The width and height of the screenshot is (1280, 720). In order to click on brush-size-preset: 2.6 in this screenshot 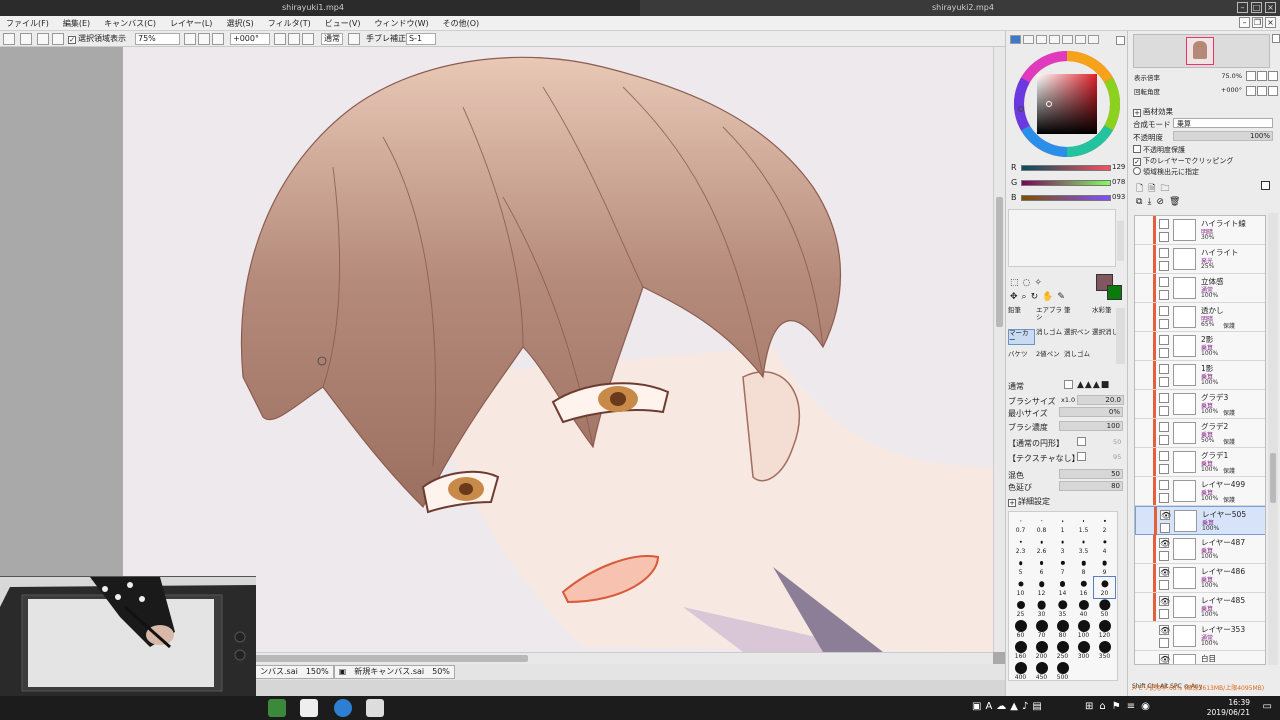, I will do `click(1041, 545)`.